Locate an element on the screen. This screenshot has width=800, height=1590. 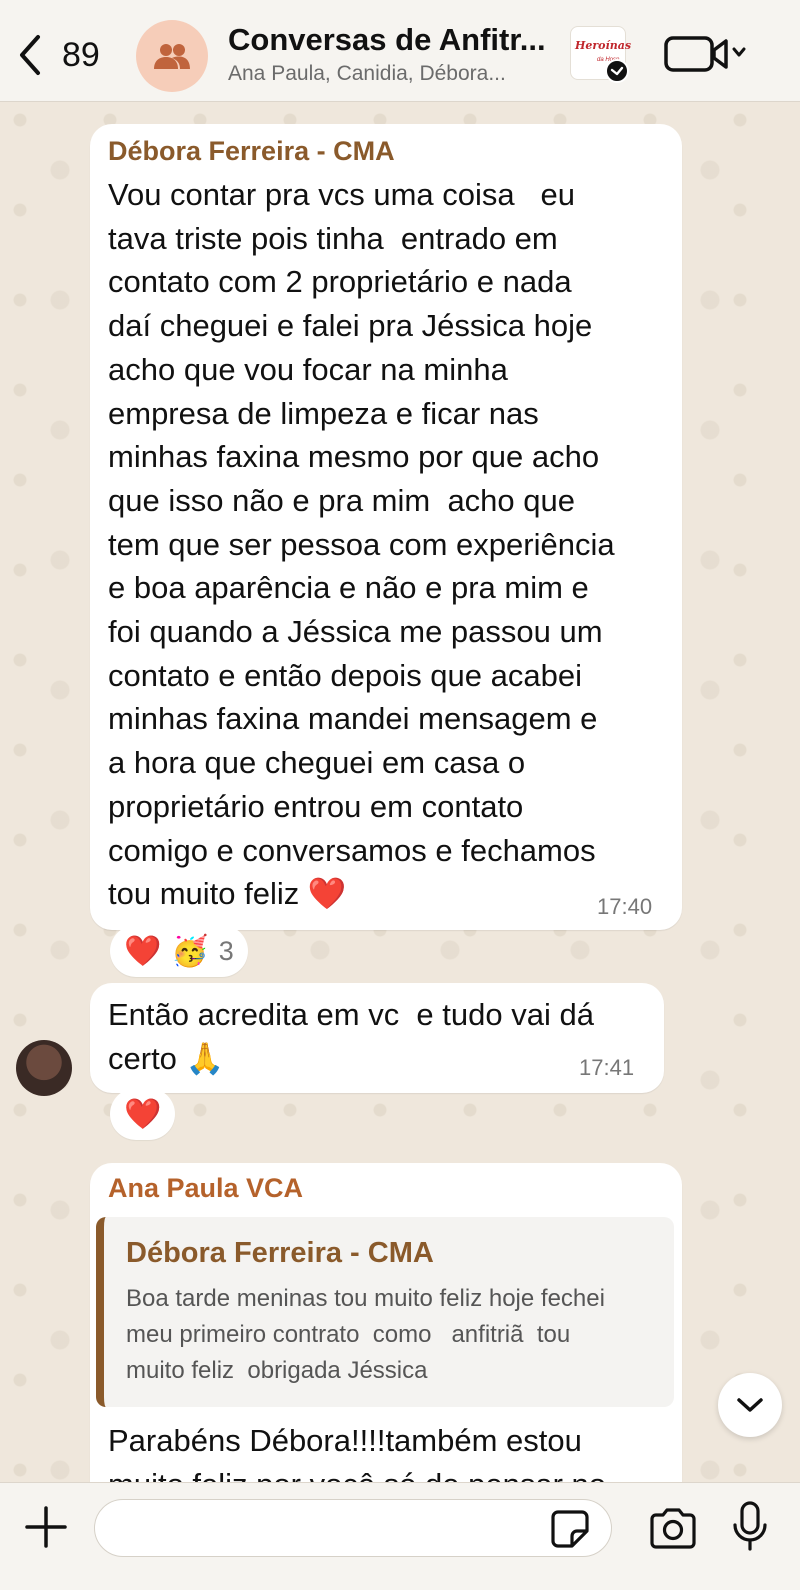
group-avatar is located at coordinates (172, 56).